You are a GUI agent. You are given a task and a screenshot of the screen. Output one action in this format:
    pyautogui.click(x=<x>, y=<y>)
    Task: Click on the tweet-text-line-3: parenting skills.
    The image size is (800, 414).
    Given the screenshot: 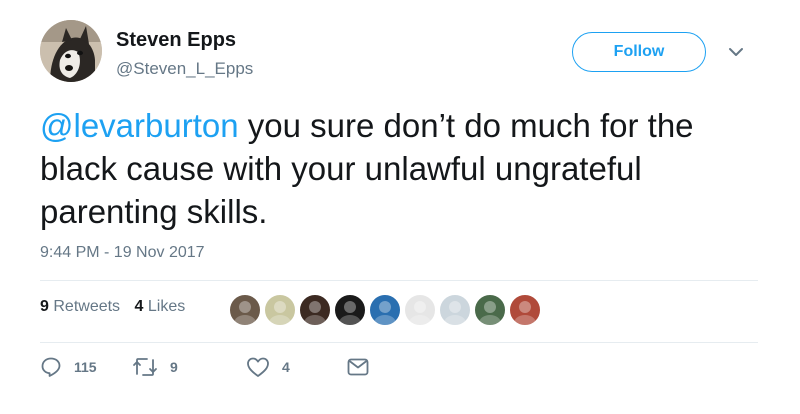 What is the action you would take?
    pyautogui.click(x=154, y=211)
    